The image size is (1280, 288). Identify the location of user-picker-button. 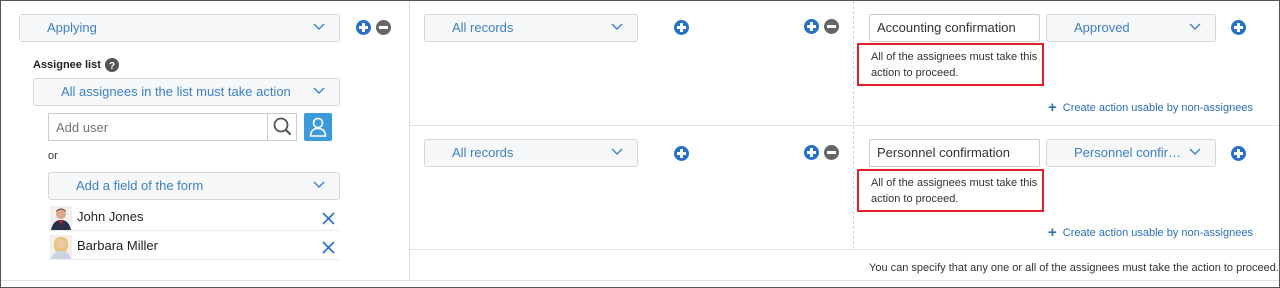
(318, 127).